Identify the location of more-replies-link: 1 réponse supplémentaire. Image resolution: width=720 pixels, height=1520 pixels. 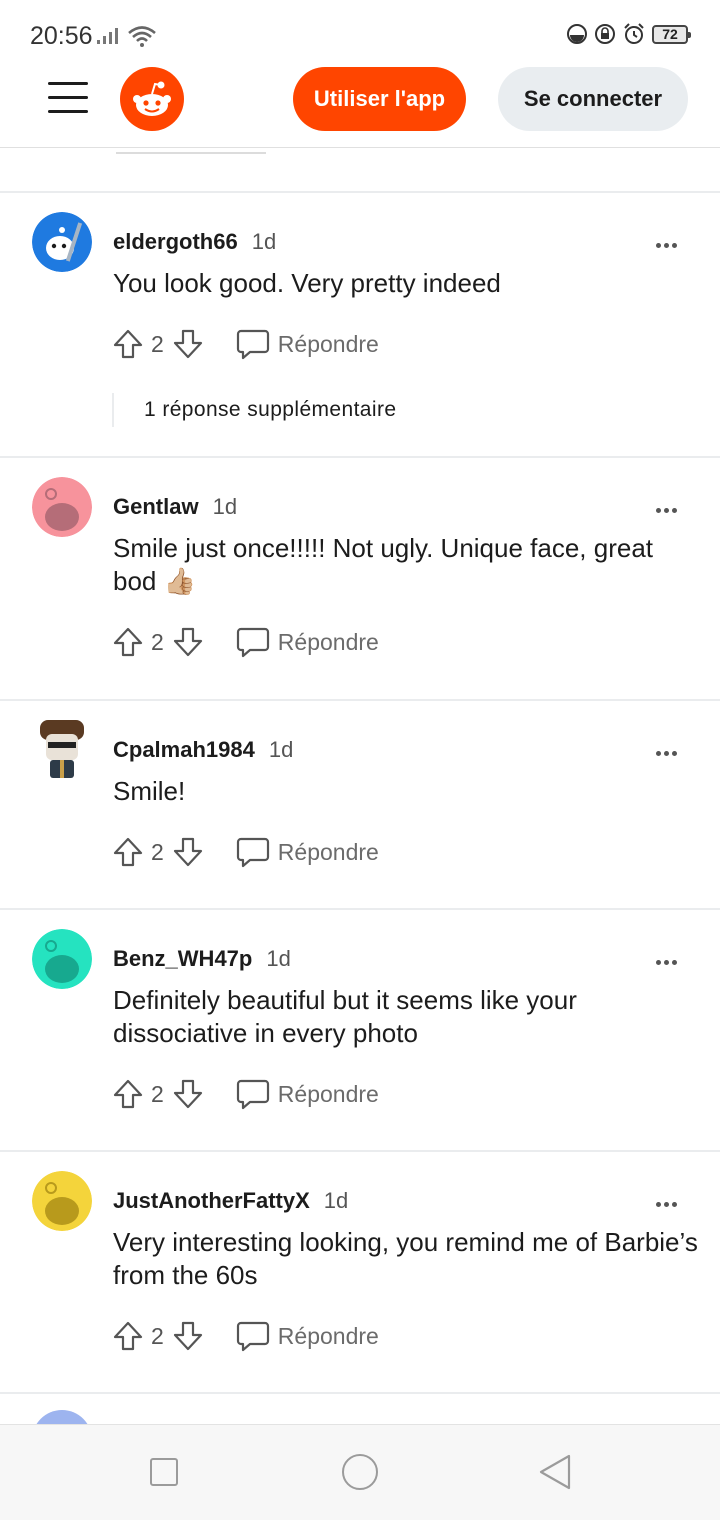
(254, 410).